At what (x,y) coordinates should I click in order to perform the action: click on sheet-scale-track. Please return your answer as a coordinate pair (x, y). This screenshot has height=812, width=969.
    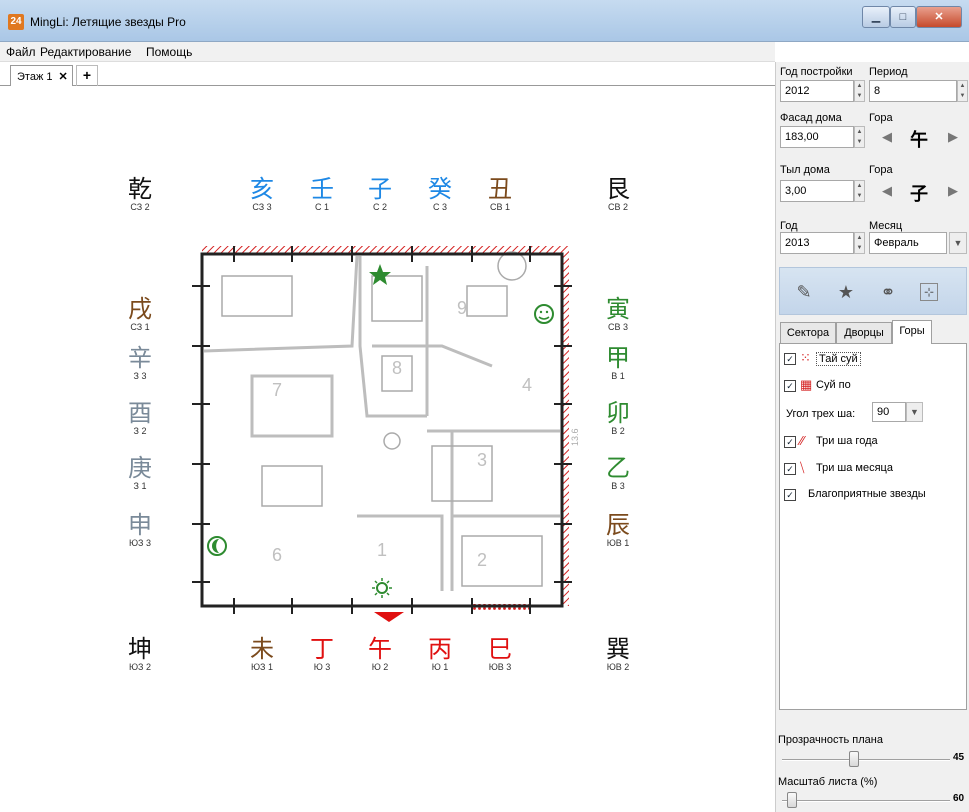
    Looking at the image, I should click on (866, 801).